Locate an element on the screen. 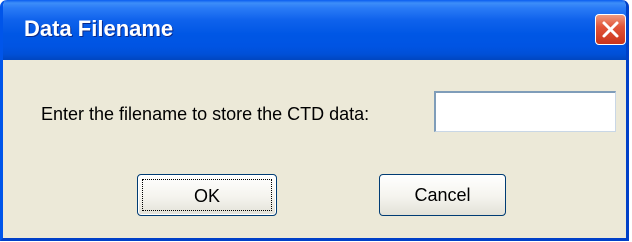  close-button is located at coordinates (610, 29).